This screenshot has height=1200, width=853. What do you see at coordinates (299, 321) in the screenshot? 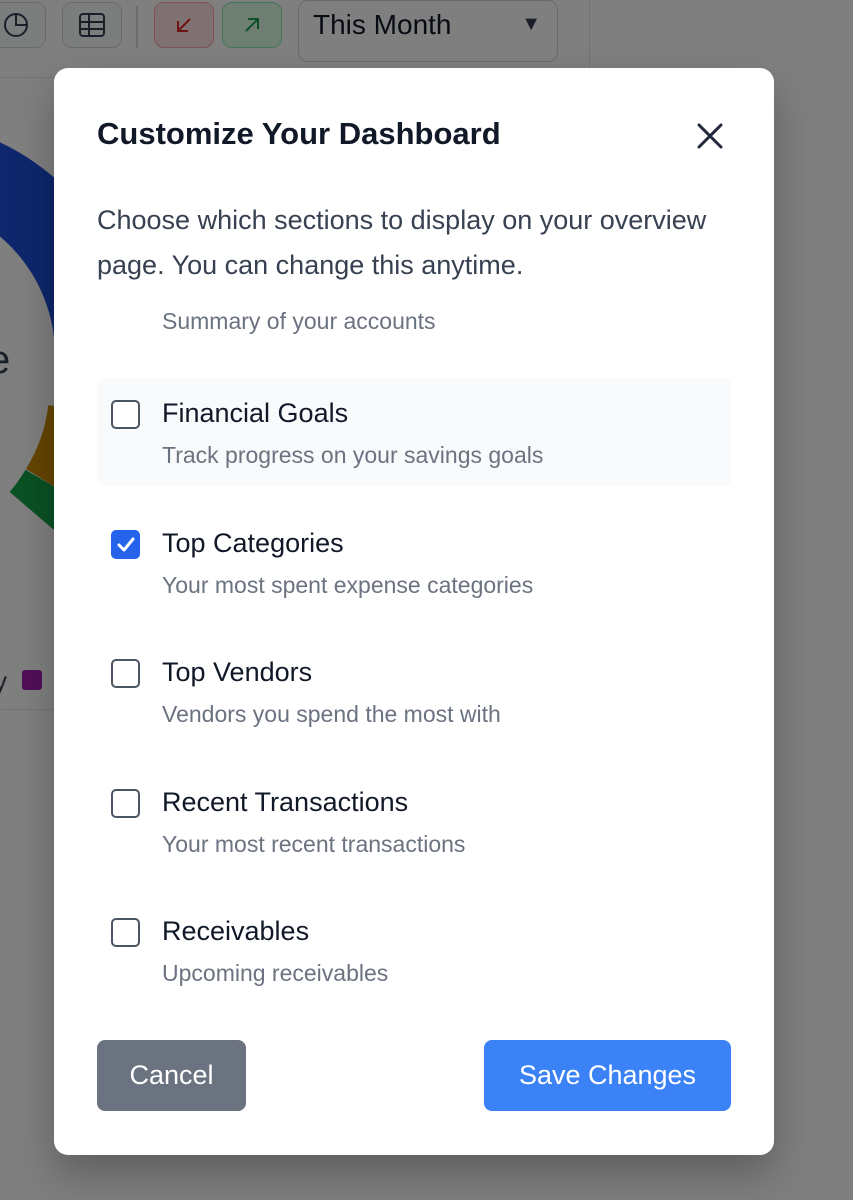
I see `option-description-partial: Summary of your accounts` at bounding box center [299, 321].